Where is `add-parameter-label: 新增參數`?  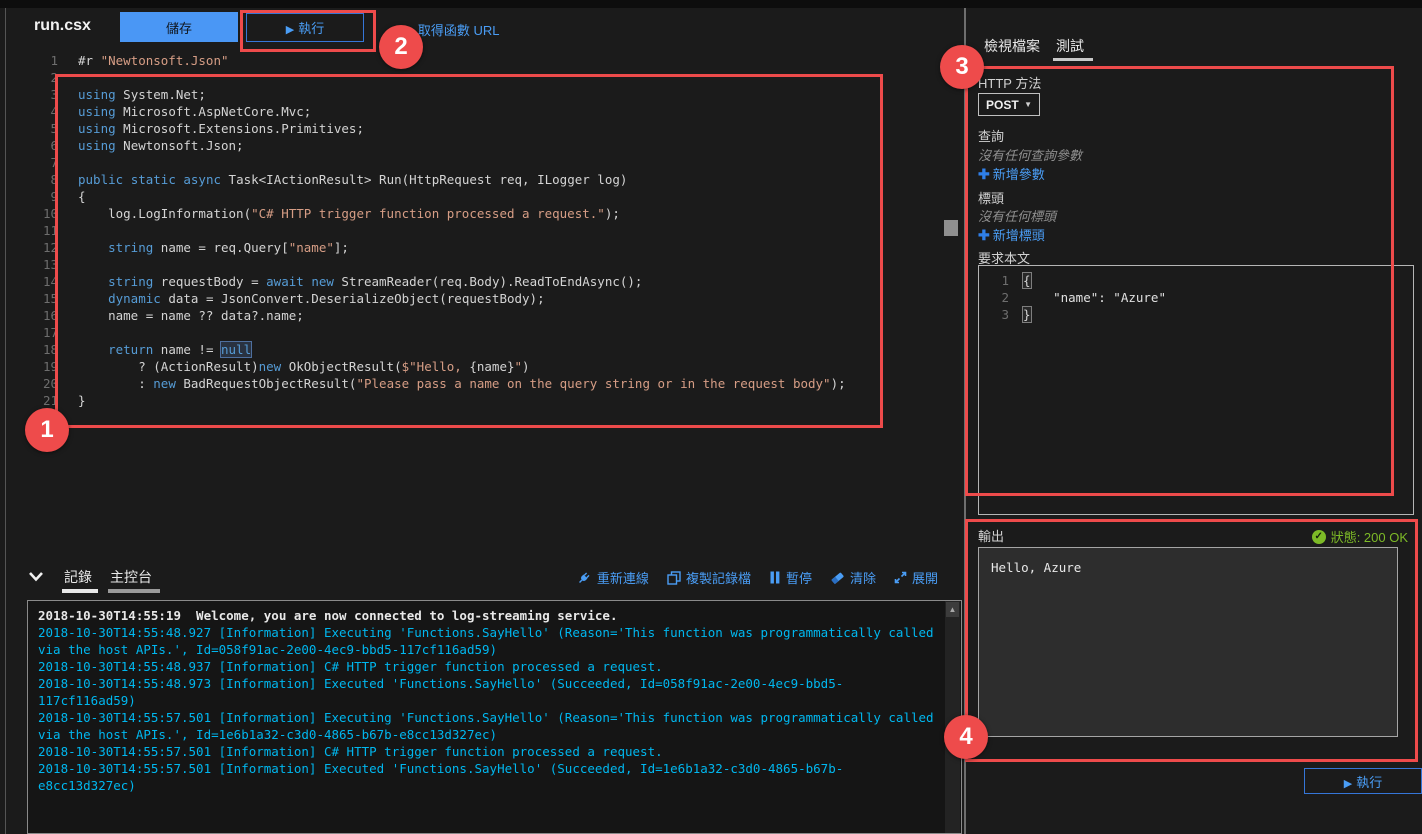 add-parameter-label: 新增參數 is located at coordinates (1018, 174).